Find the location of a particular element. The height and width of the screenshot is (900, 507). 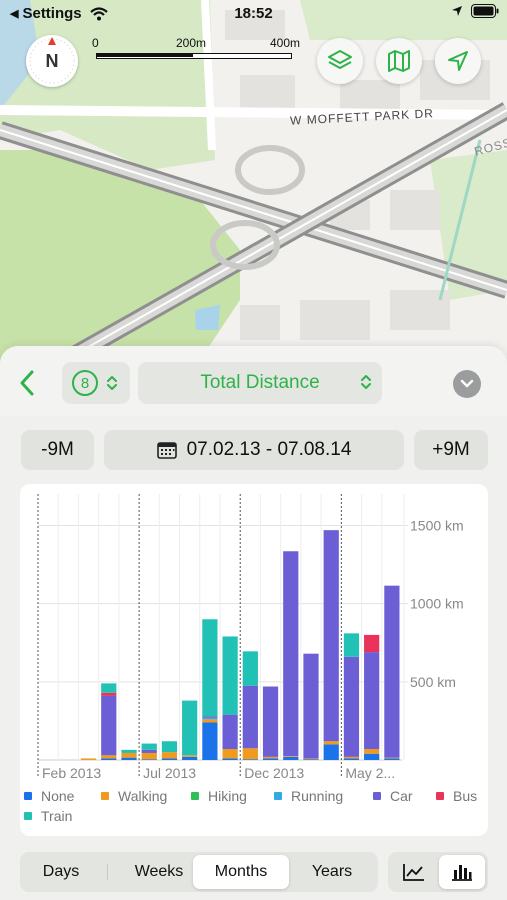

compass: N is located at coordinates (52, 61).